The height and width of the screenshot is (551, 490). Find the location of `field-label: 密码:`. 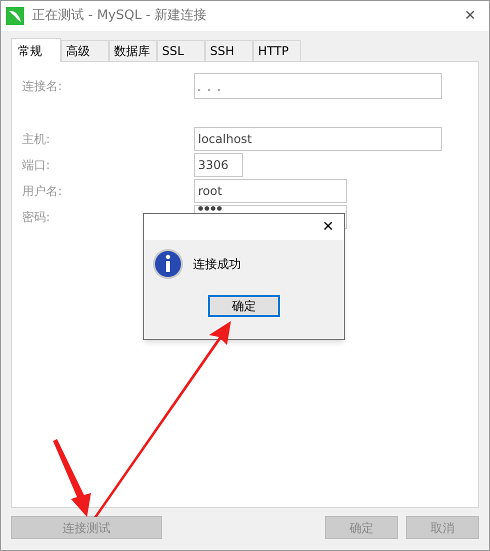

field-label: 密码: is located at coordinates (37, 217).